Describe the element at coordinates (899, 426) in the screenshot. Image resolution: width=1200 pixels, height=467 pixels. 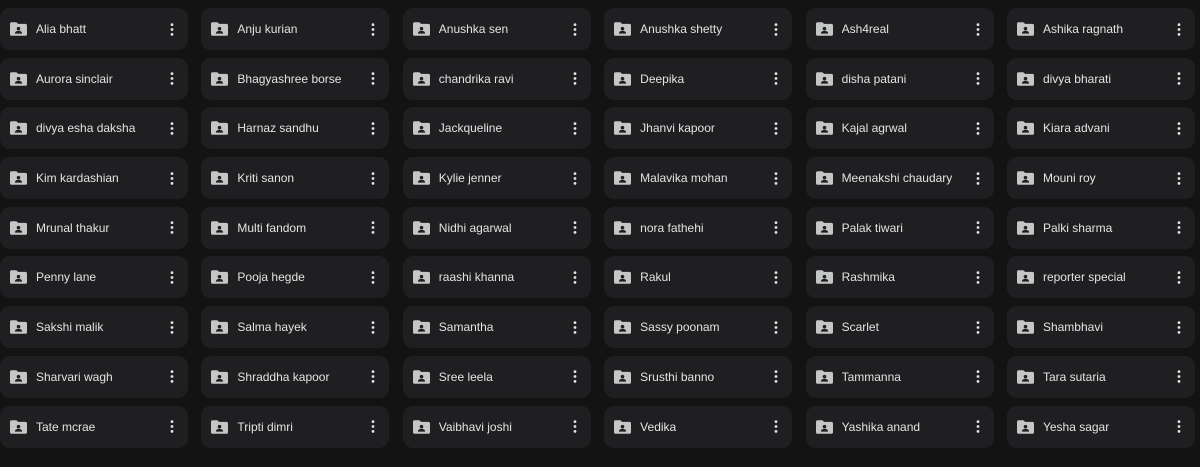
I see `folder-item: Yashika anand` at that location.